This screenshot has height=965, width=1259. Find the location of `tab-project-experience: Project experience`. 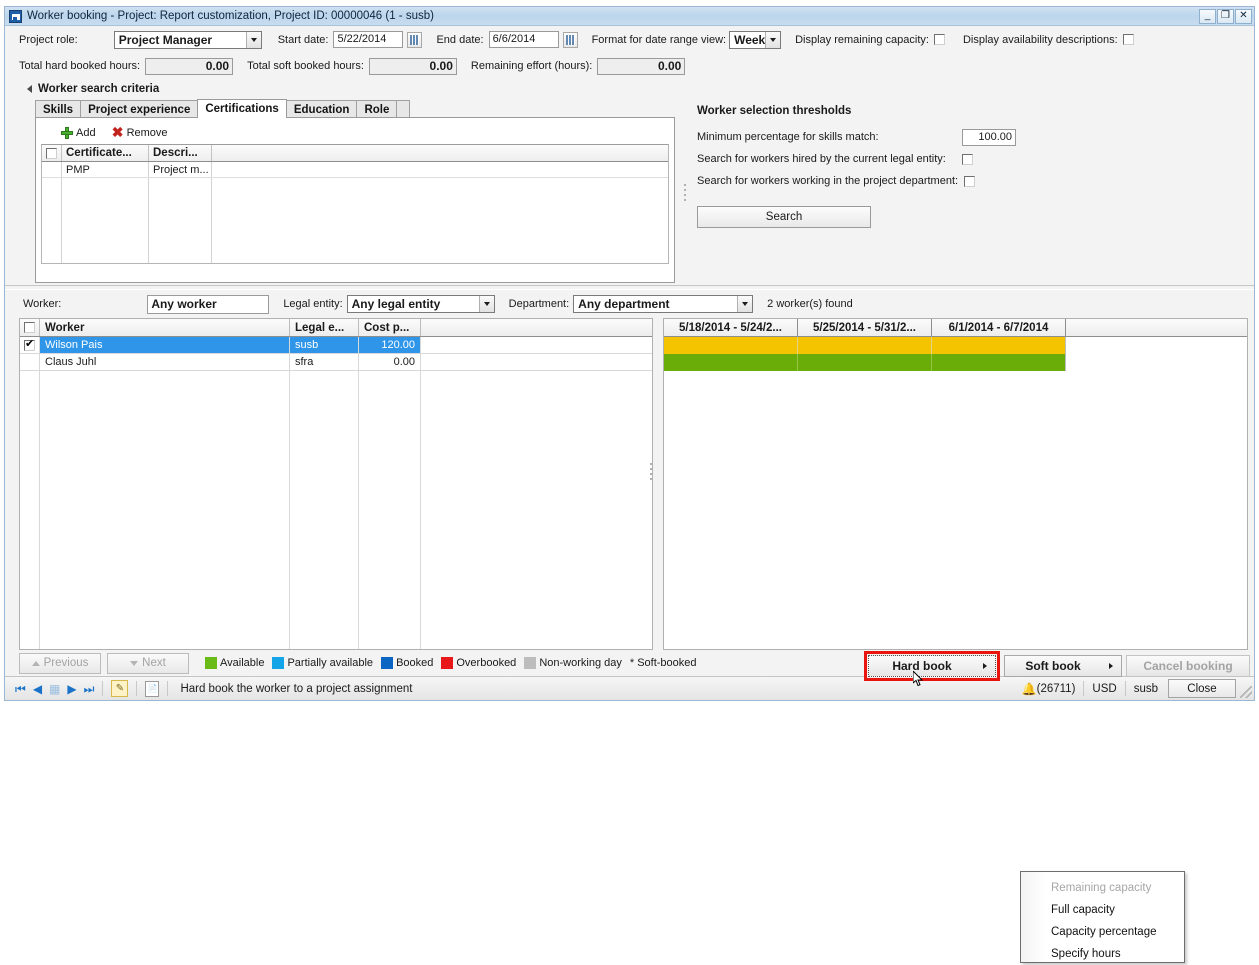

tab-project-experience: Project experience is located at coordinates (139, 109).